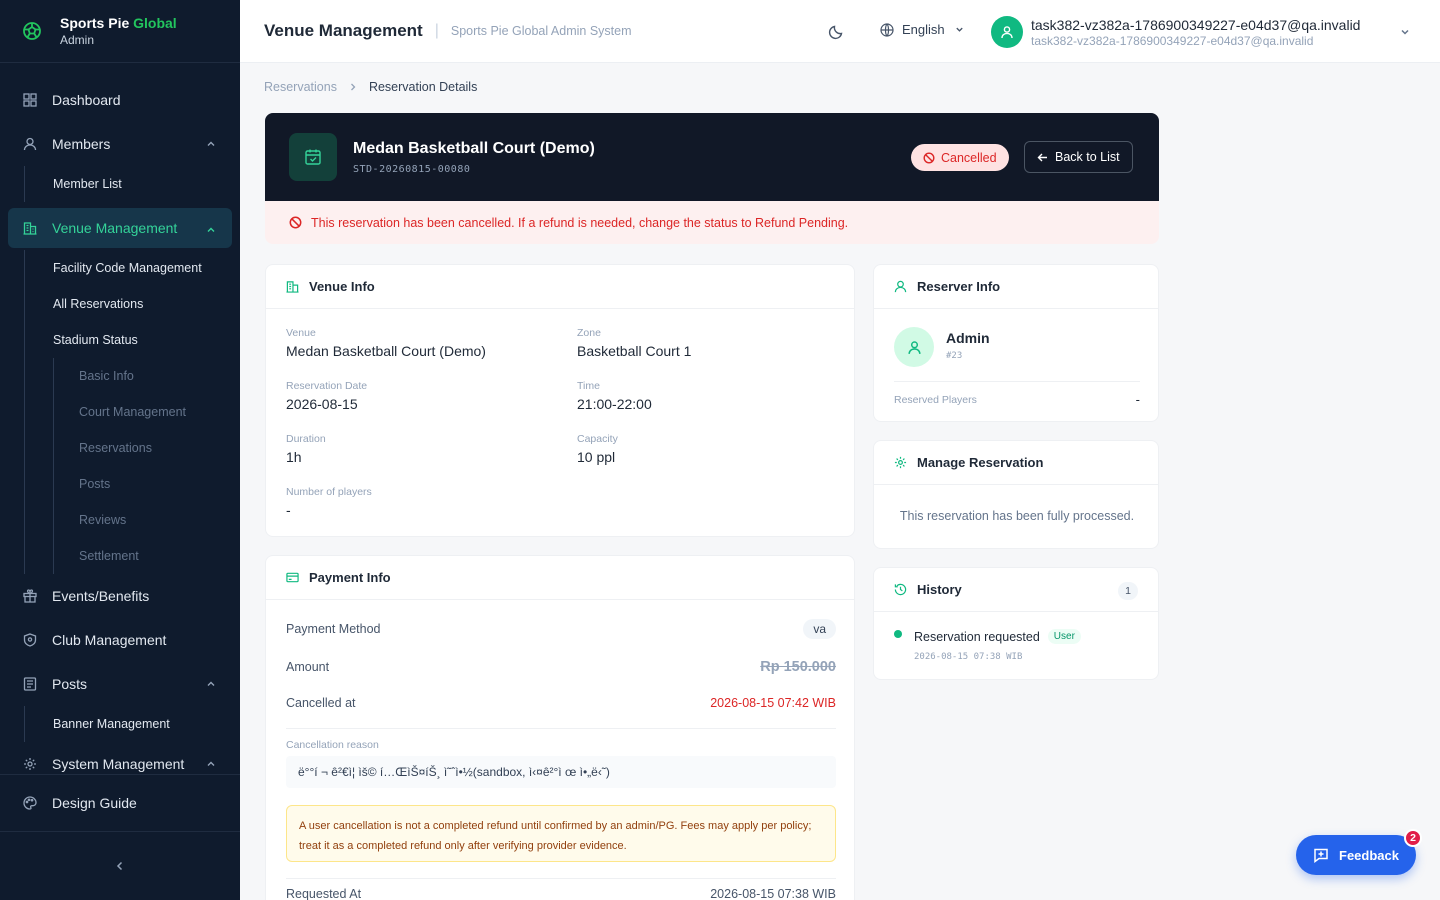 Image resolution: width=1440 pixels, height=900 pixels. I want to click on sidebar-item-banner-management: Banner Management, so click(132, 724).